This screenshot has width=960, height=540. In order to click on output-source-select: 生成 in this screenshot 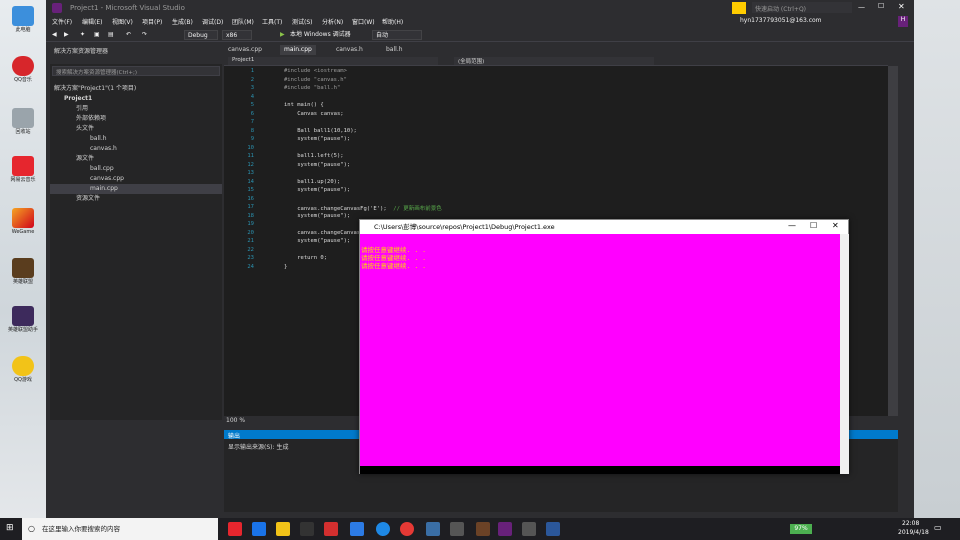, I will do `click(282, 447)`.